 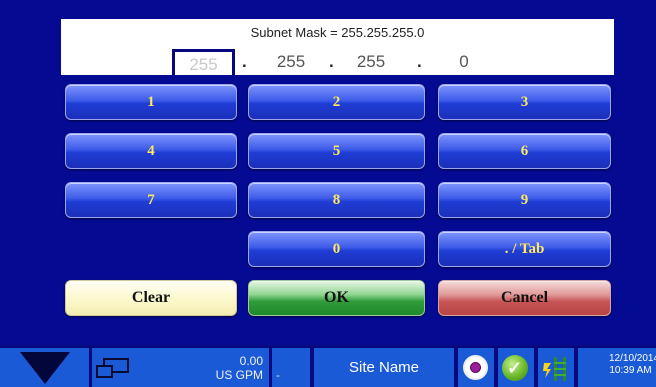 I want to click on display-title: Subnet Mask = 255.255.255.0, so click(x=337, y=32).